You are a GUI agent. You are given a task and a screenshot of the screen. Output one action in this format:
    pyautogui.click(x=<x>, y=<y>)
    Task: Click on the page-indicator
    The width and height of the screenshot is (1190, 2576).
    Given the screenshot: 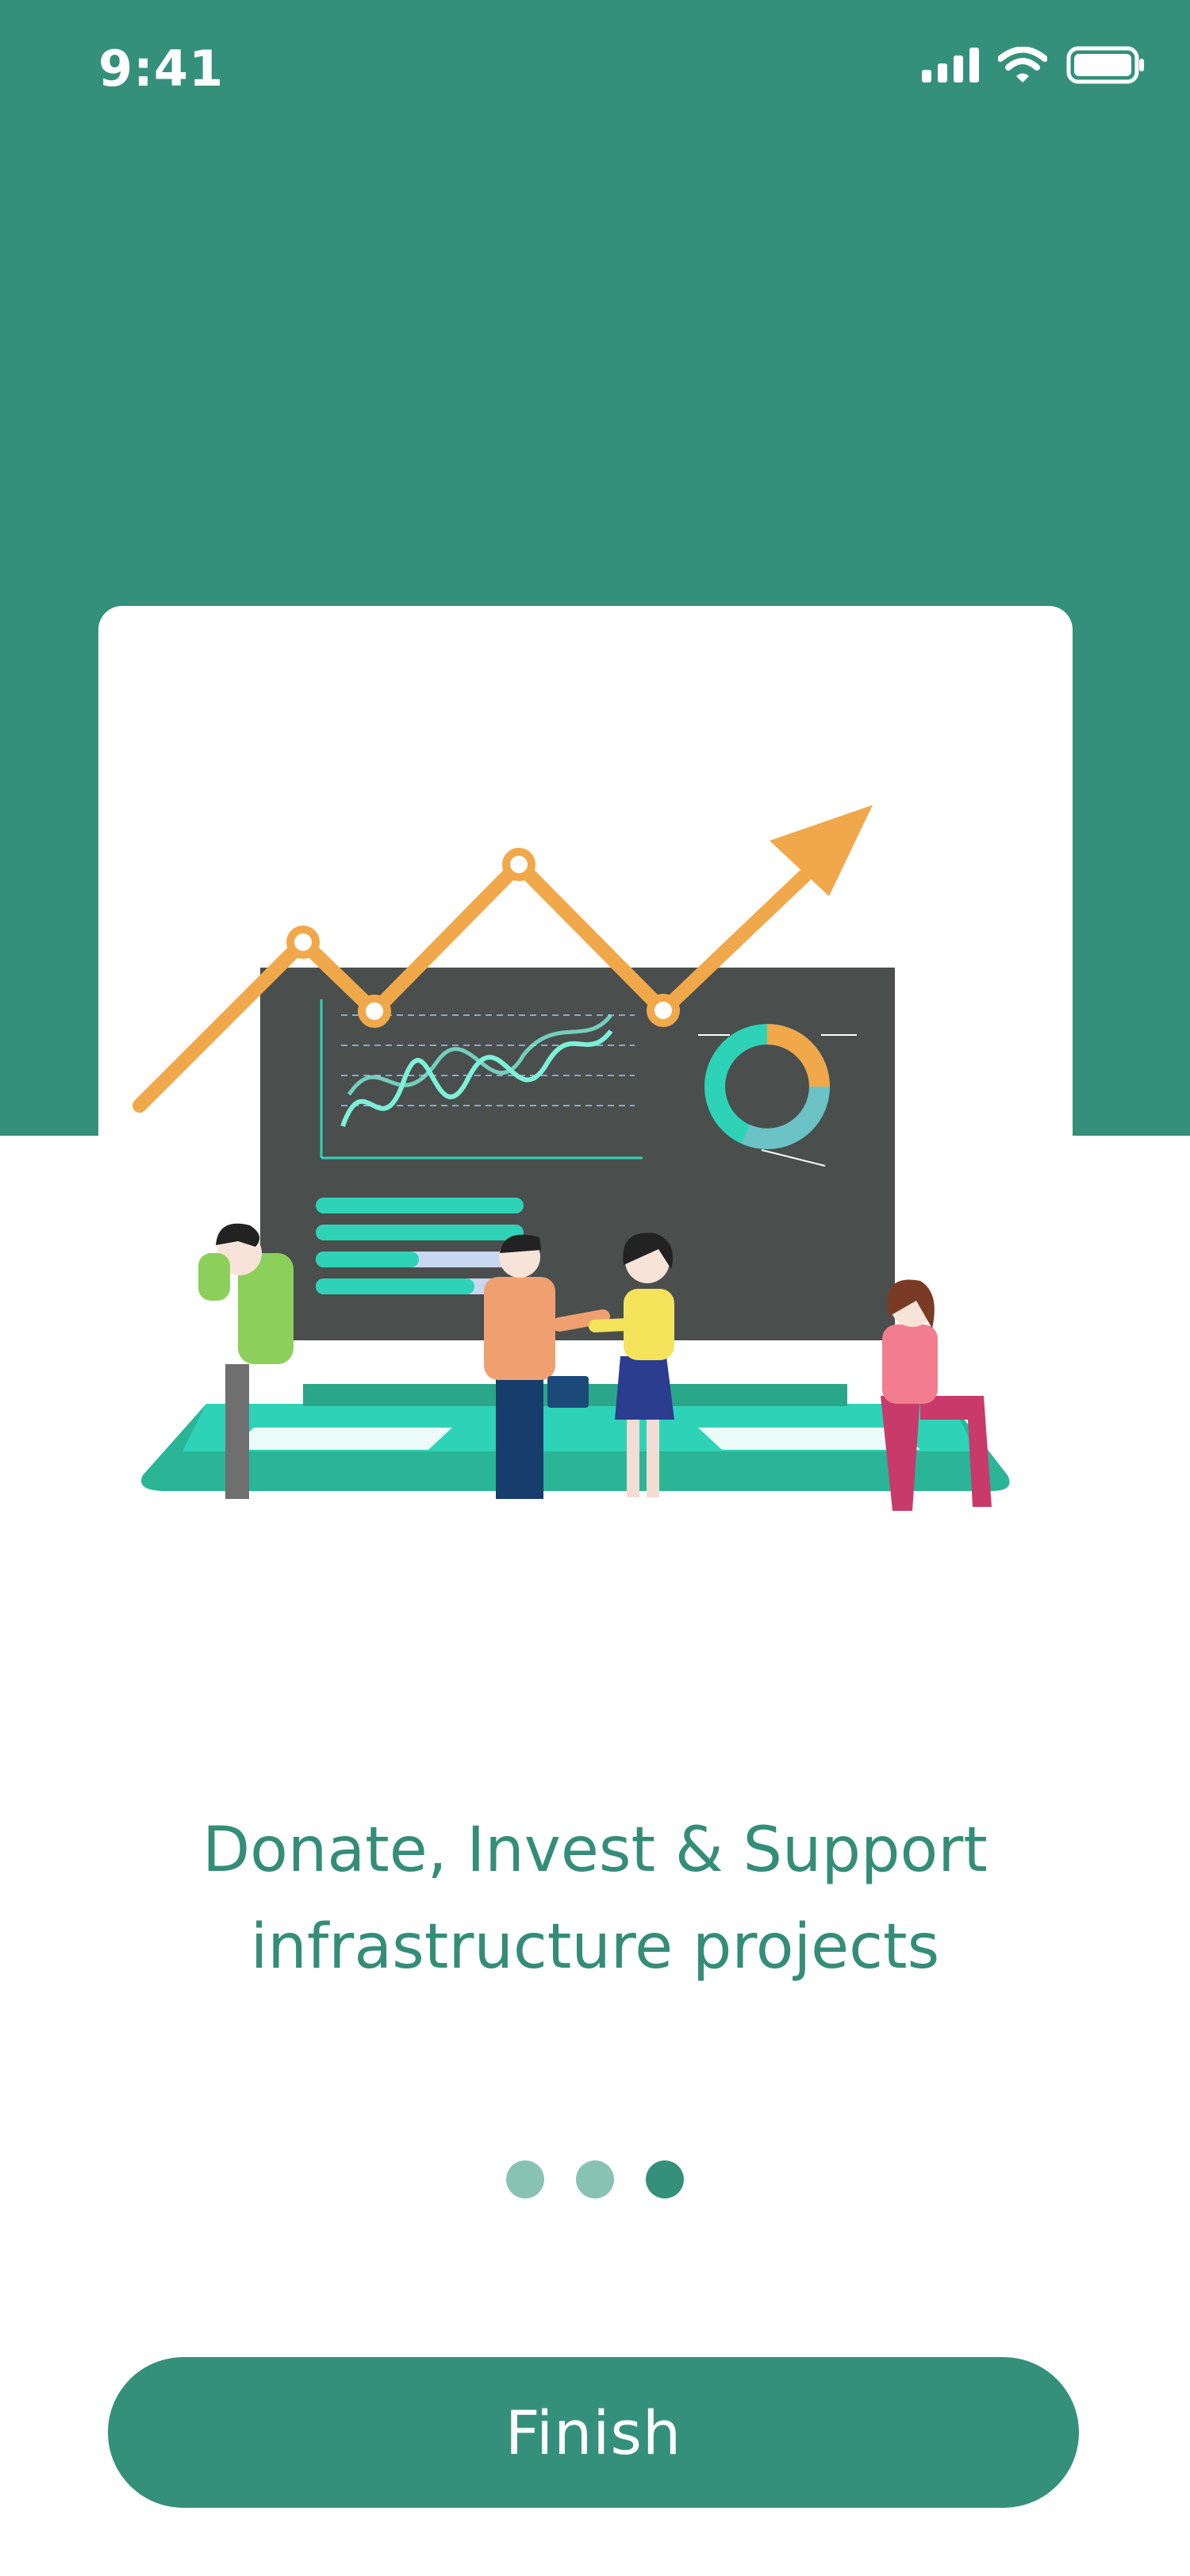 What is the action you would take?
    pyautogui.click(x=595, y=2179)
    